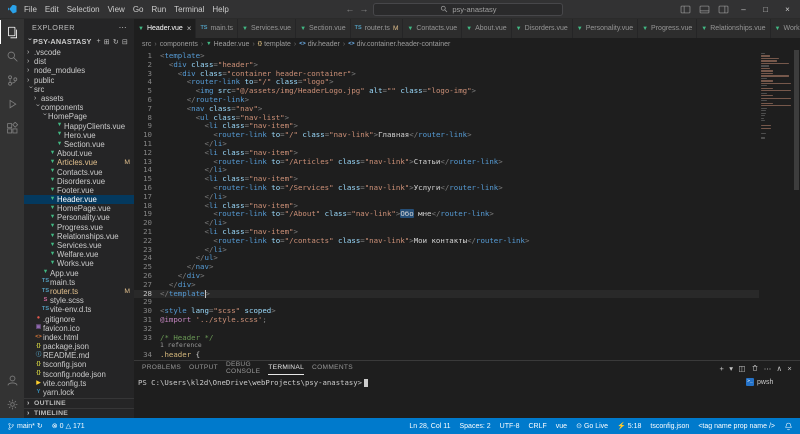 This screenshot has height=434, width=800. Describe the element at coordinates (79, 153) in the screenshot. I see `tree-item-about-vue: ▼ About.vue` at that location.